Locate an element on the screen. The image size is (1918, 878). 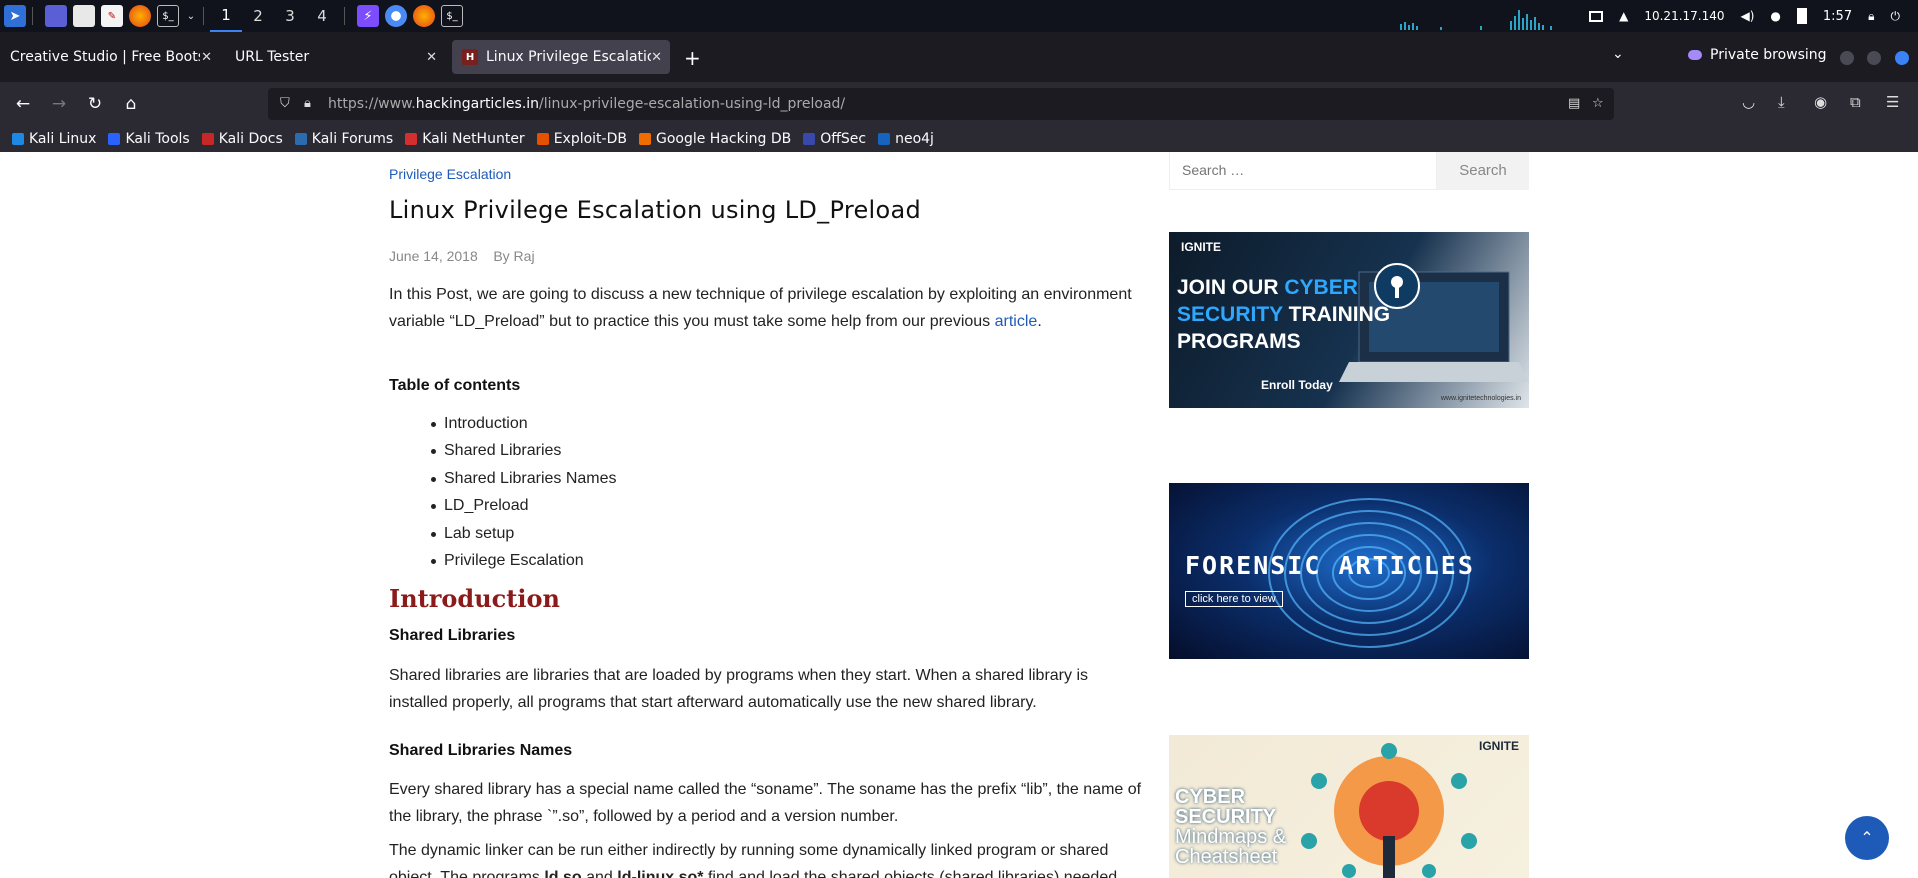
tab-title: Linux Privilege Escalation is located at coordinates (568, 57).